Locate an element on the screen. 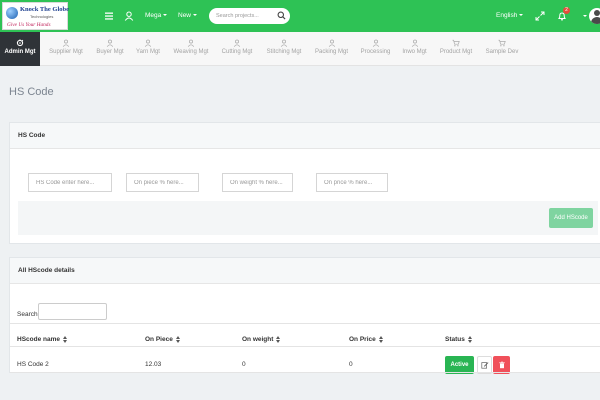 The height and width of the screenshot is (400, 600). module-label: Packing Mgt is located at coordinates (331, 52).